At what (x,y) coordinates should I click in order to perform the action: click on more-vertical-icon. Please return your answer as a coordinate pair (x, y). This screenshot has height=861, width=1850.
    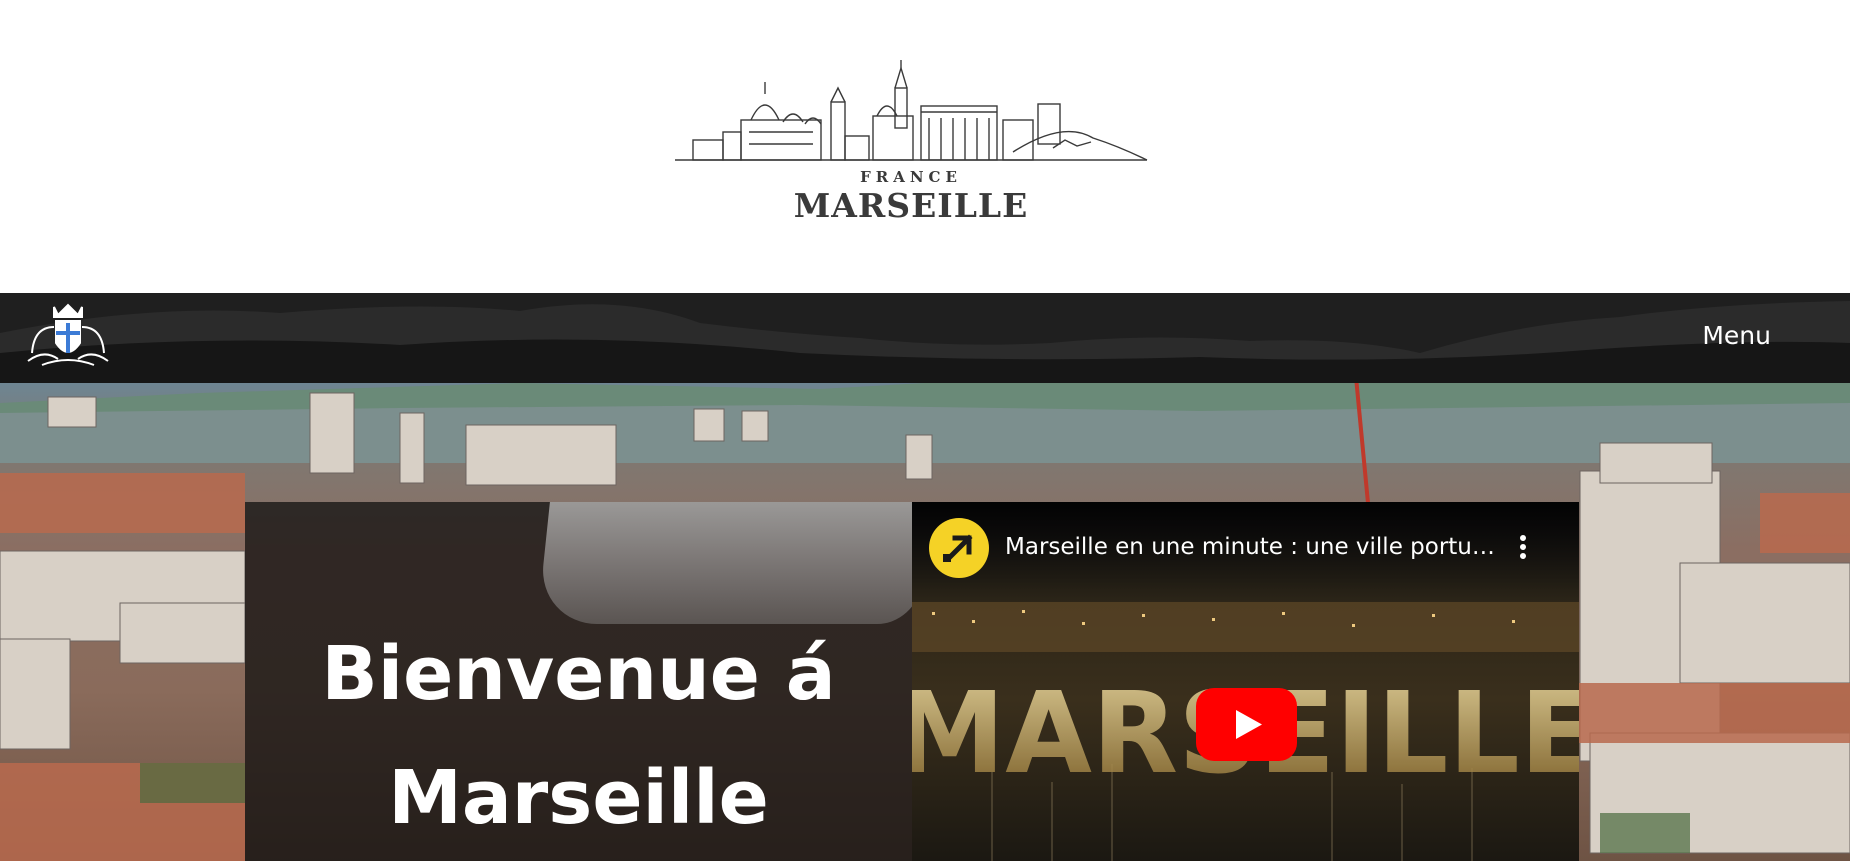
    Looking at the image, I should click on (1523, 549).